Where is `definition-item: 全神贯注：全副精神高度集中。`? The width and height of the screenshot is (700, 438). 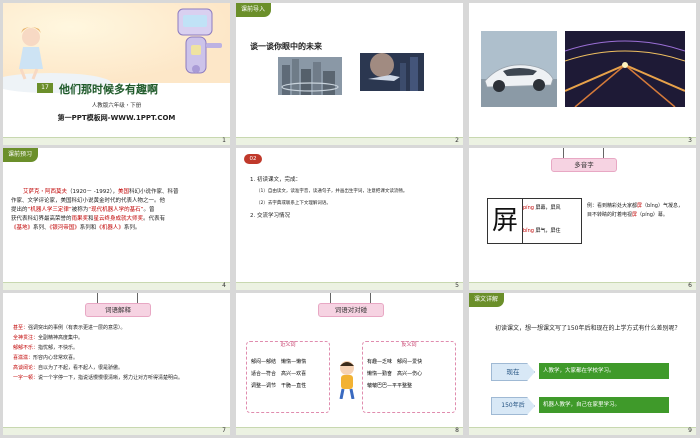 definition-item: 全神贯注：全副精神高度集中。 is located at coordinates (119, 338).